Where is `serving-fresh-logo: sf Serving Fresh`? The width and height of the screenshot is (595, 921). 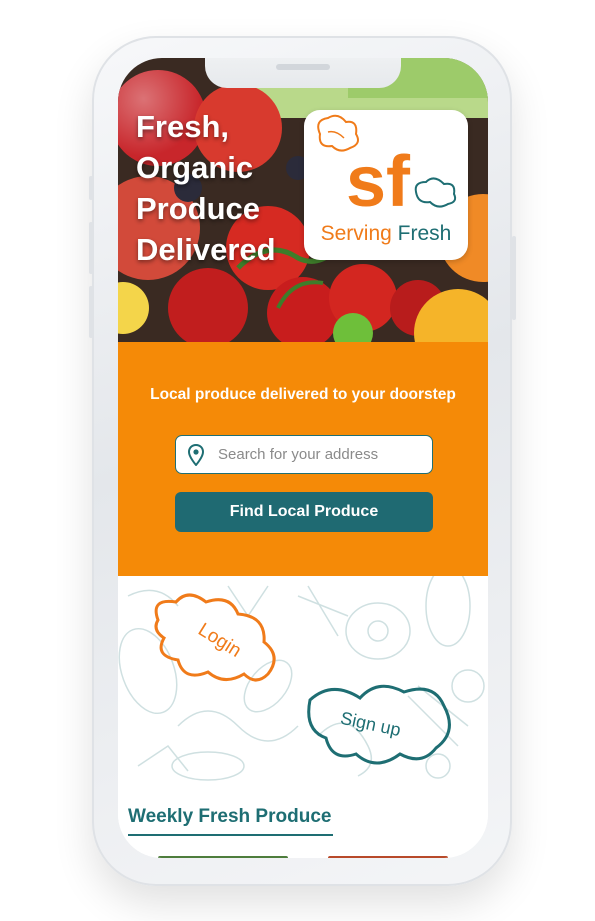 serving-fresh-logo: sf Serving Fresh is located at coordinates (386, 185).